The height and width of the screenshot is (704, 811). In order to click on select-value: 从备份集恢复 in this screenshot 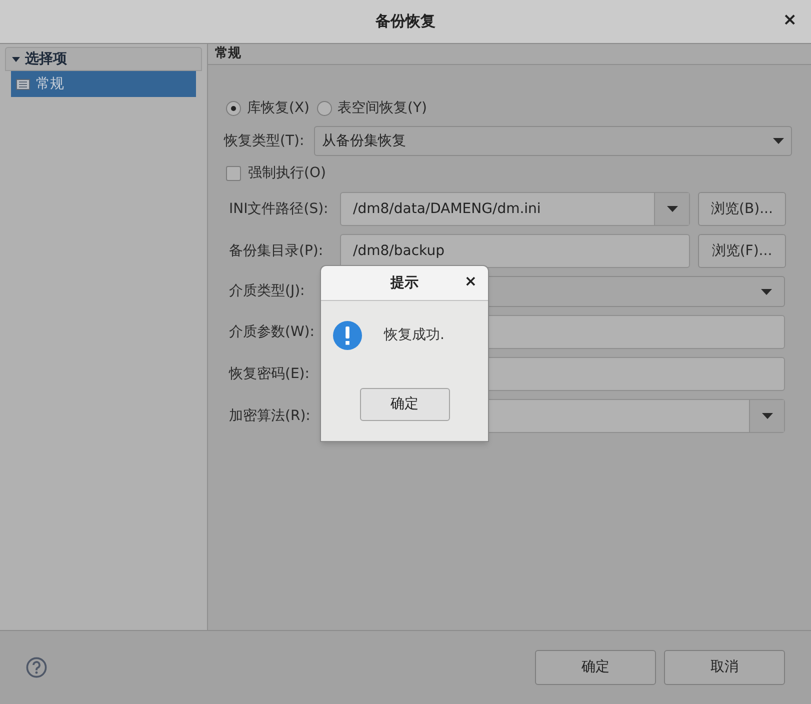, I will do `click(364, 141)`.